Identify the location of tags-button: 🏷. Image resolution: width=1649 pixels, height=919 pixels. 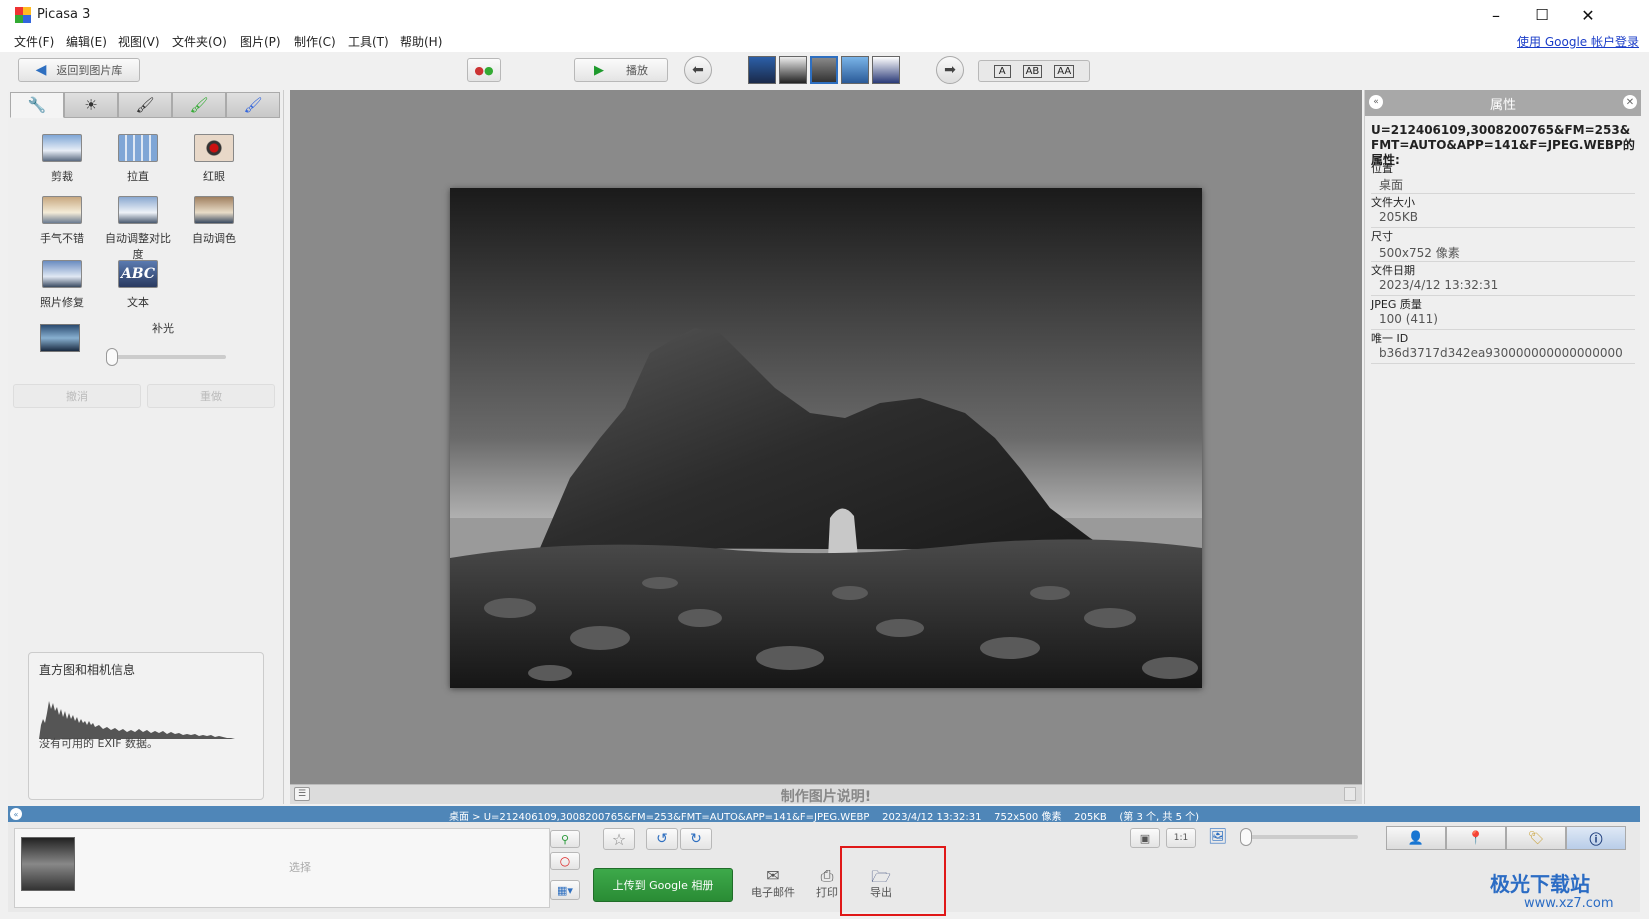
(1536, 838).